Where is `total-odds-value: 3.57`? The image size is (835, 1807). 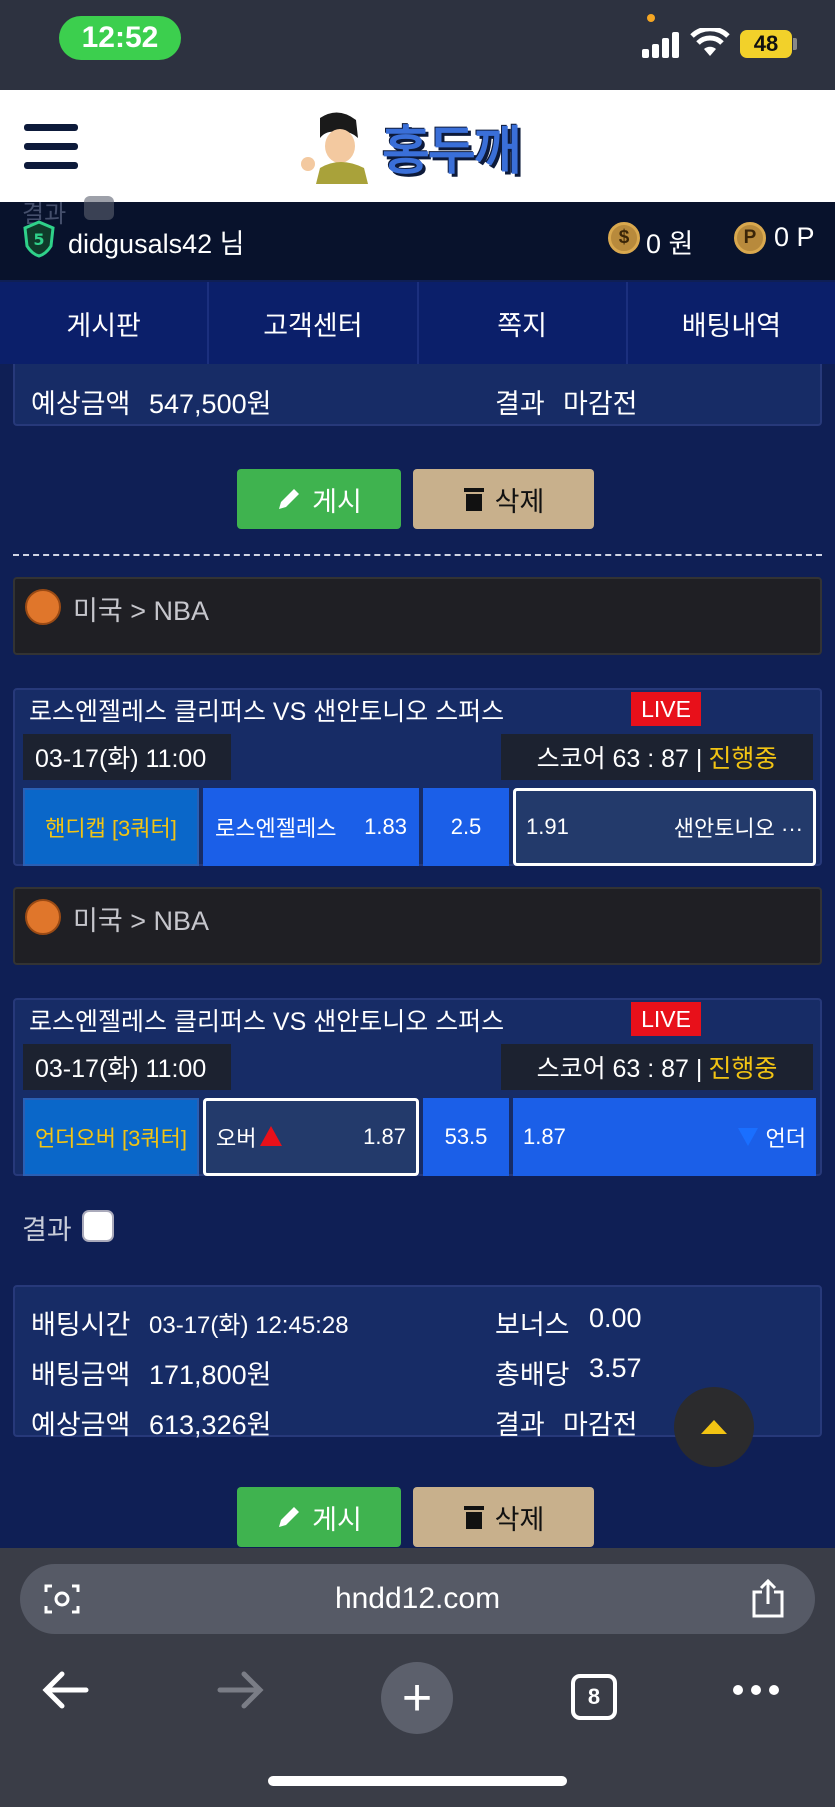 total-odds-value: 3.57 is located at coordinates (615, 1368).